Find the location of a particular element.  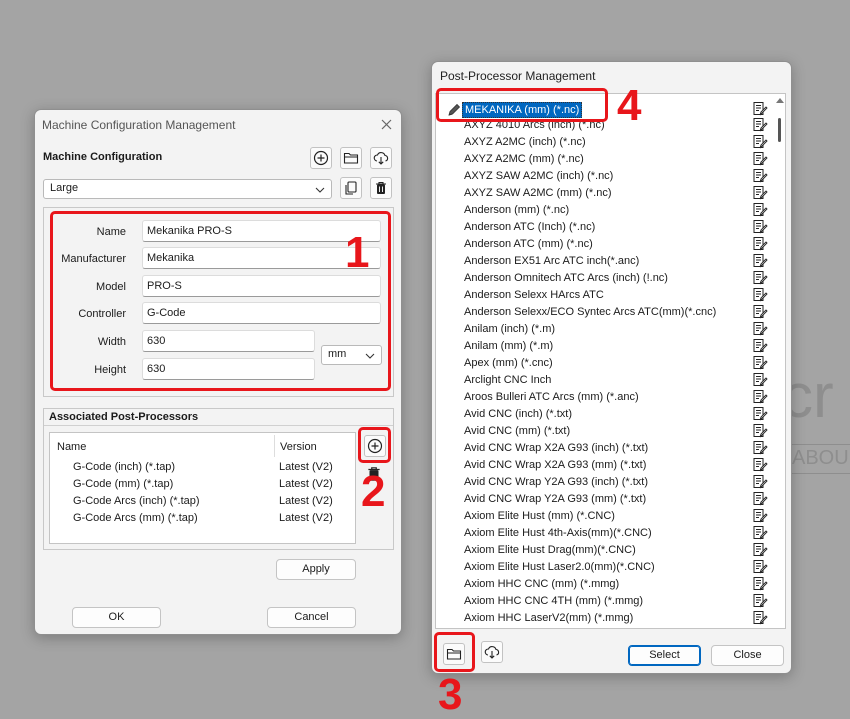

list-item: Anderson ATC (Inch) (*.nc) is located at coordinates (602, 227).